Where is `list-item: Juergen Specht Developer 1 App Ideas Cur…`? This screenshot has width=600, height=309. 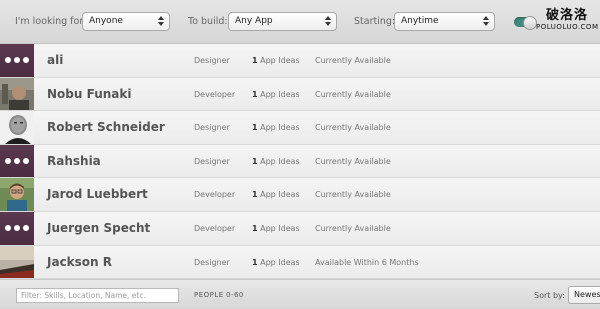 list-item: Juergen Specht Developer 1 App Ideas Cur… is located at coordinates (300, 228).